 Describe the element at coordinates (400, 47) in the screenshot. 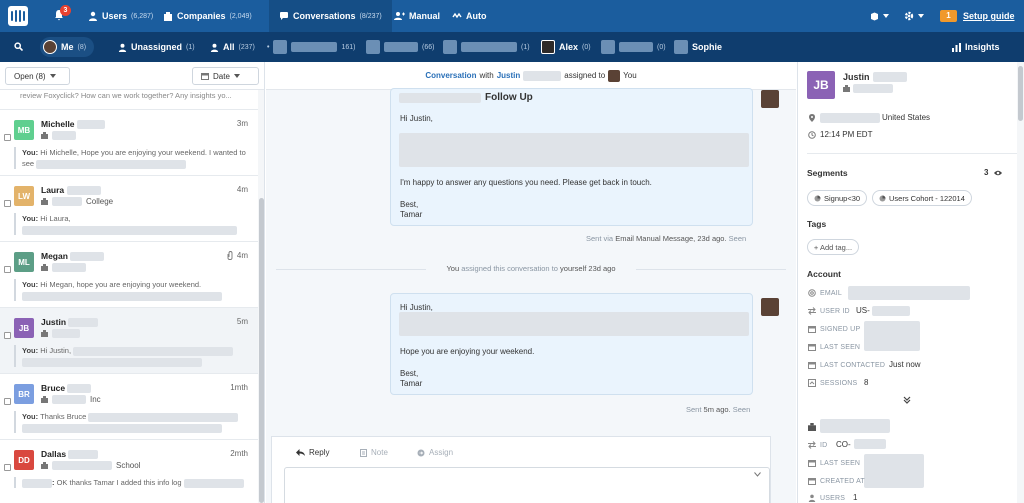

I see `inbox-teammate-2: (66)` at that location.